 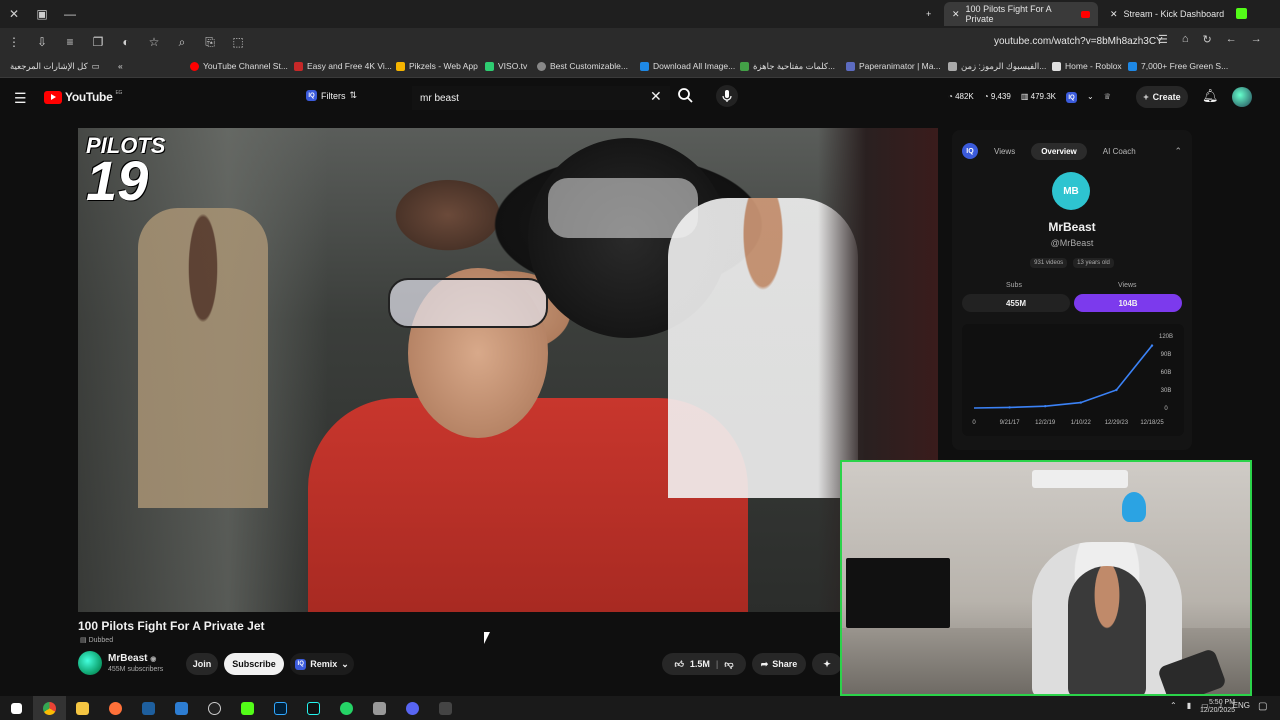 I want to click on copy-icon: ❐, so click(x=98, y=42).